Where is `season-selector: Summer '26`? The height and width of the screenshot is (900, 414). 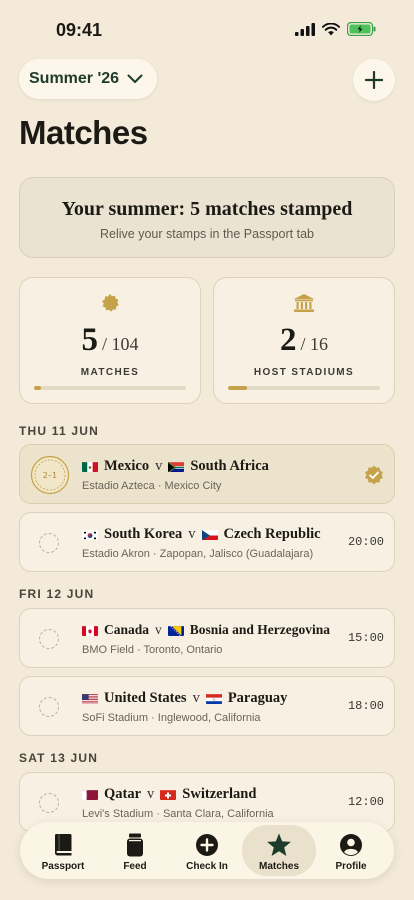
season-selector: Summer '26 is located at coordinates (88, 79).